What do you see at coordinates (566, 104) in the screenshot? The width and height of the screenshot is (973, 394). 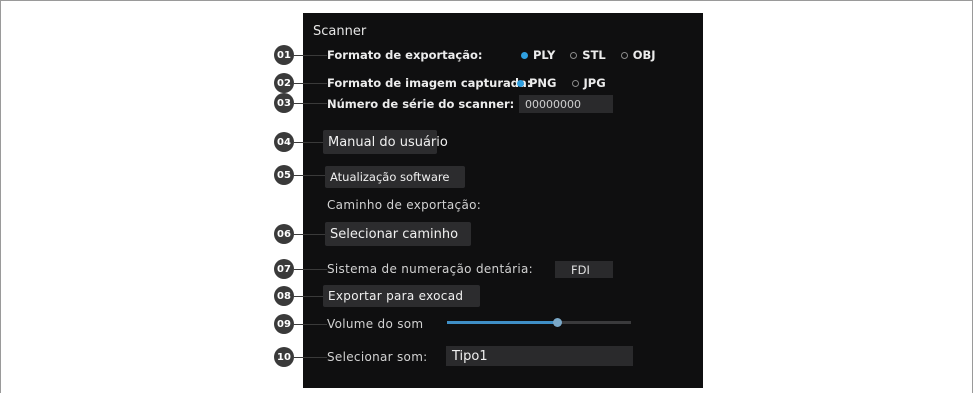 I see `serial-number-field: 00000000` at bounding box center [566, 104].